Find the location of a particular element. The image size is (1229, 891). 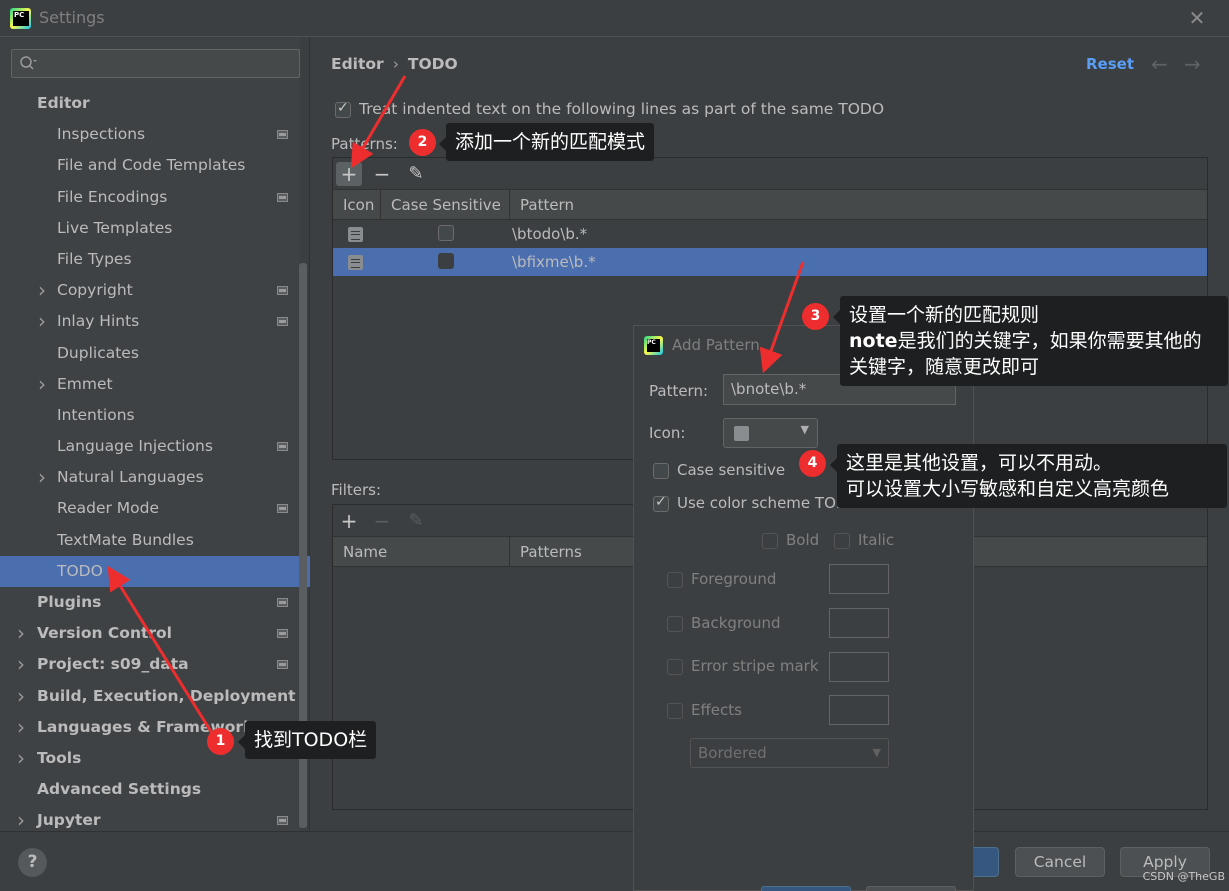

column-name: Name is located at coordinates (421, 552).